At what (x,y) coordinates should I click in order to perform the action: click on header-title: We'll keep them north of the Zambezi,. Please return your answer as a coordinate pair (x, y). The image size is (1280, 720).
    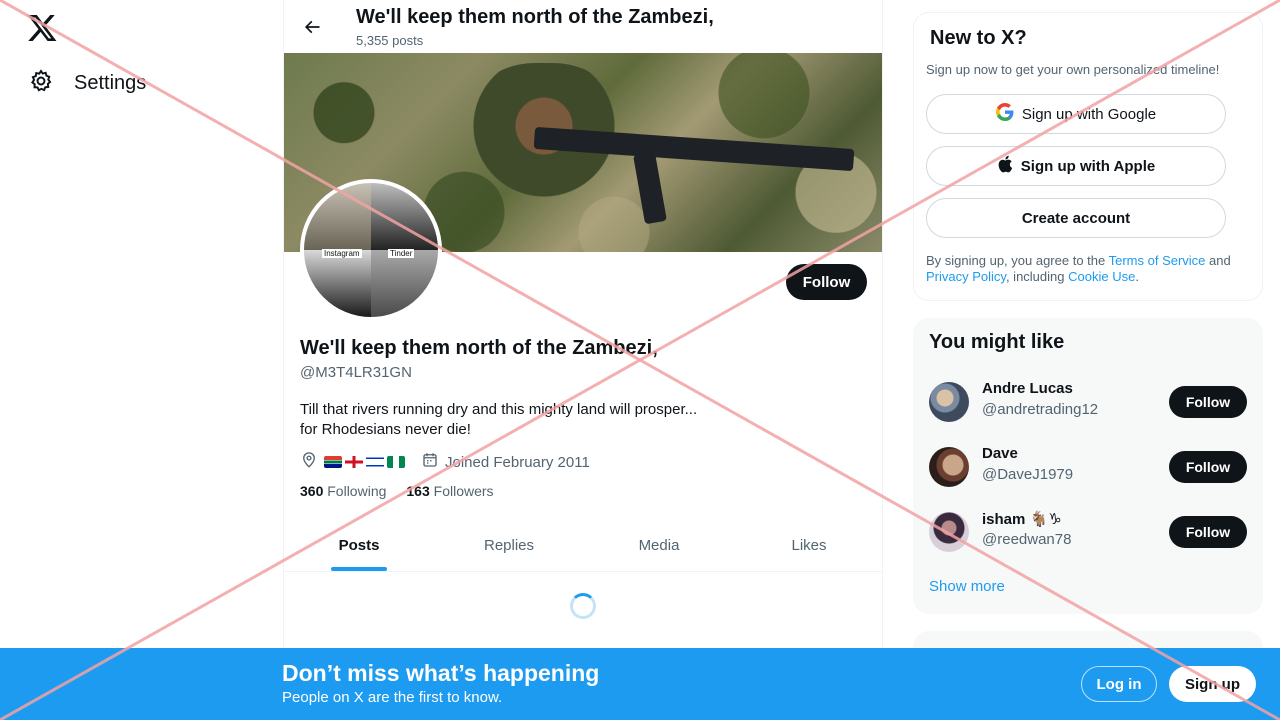
    Looking at the image, I should click on (535, 17).